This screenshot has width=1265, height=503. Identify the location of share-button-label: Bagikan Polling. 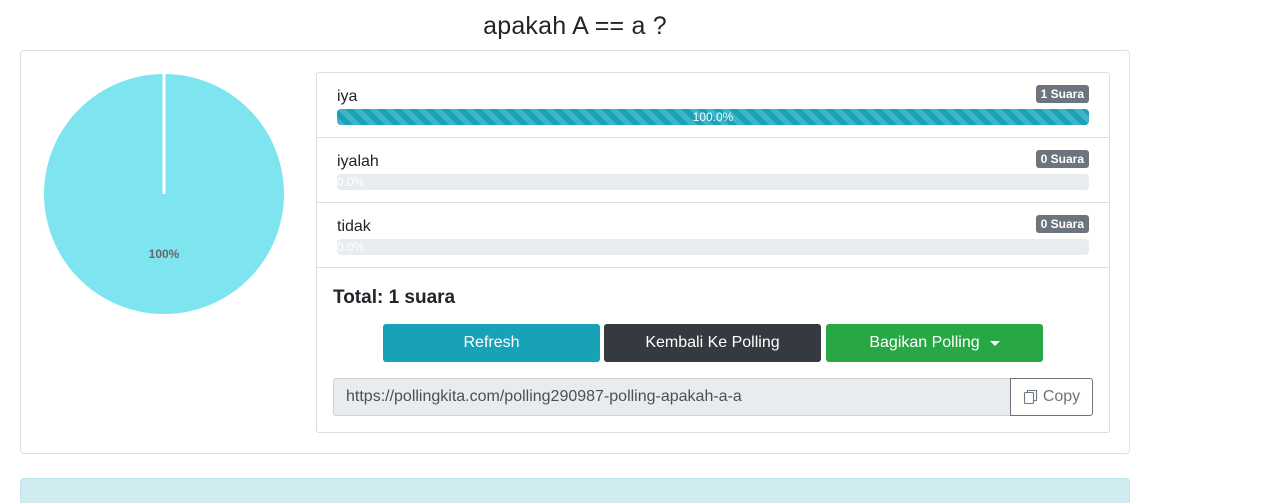
(924, 342).